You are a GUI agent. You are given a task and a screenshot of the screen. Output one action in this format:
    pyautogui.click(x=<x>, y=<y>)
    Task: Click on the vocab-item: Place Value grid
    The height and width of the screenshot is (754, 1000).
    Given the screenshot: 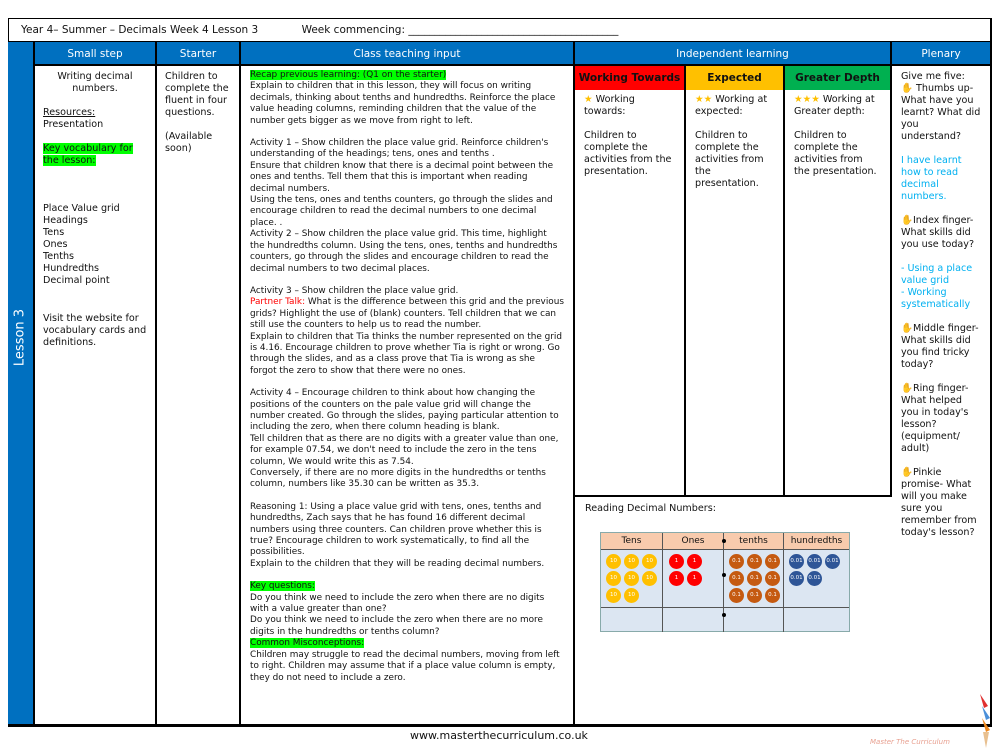 What is the action you would take?
    pyautogui.click(x=81, y=208)
    